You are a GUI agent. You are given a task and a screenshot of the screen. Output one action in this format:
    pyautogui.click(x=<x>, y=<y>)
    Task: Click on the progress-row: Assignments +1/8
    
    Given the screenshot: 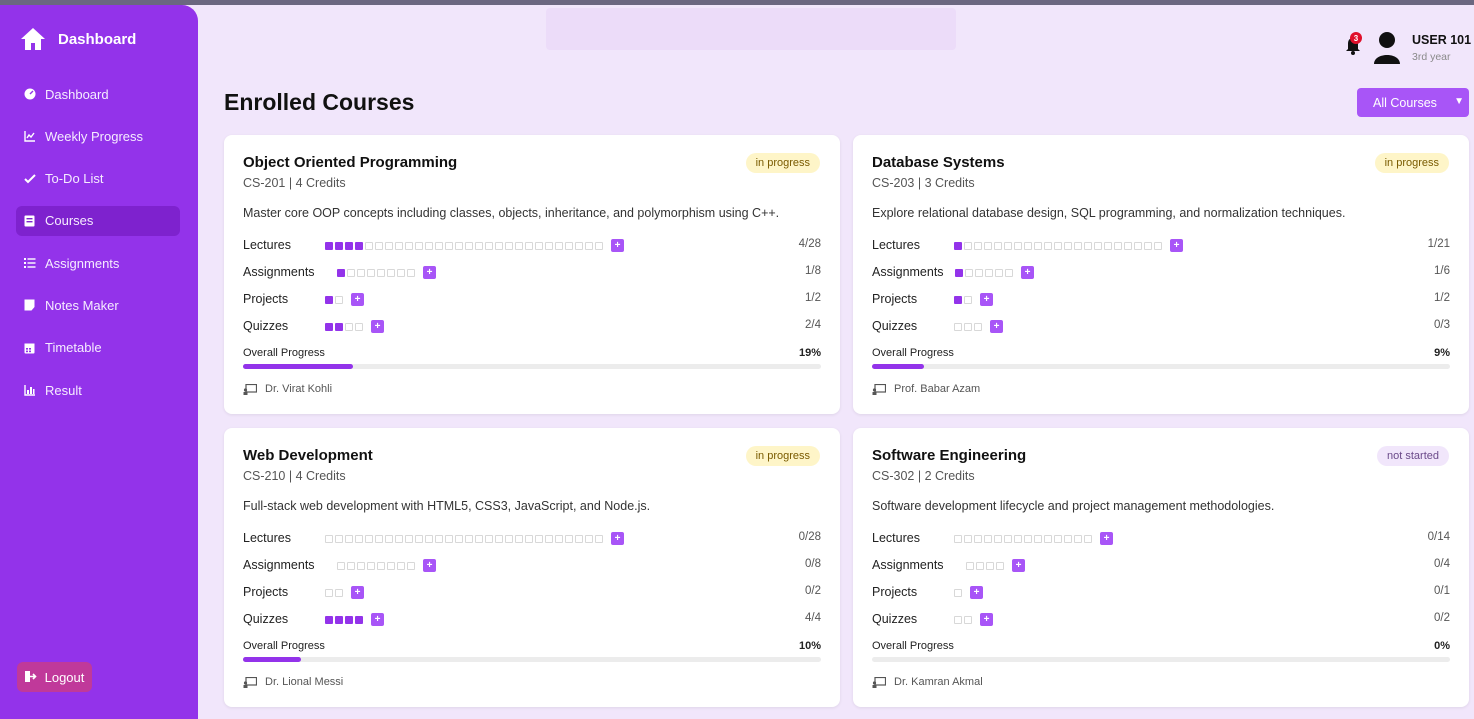 What is the action you would take?
    pyautogui.click(x=532, y=272)
    